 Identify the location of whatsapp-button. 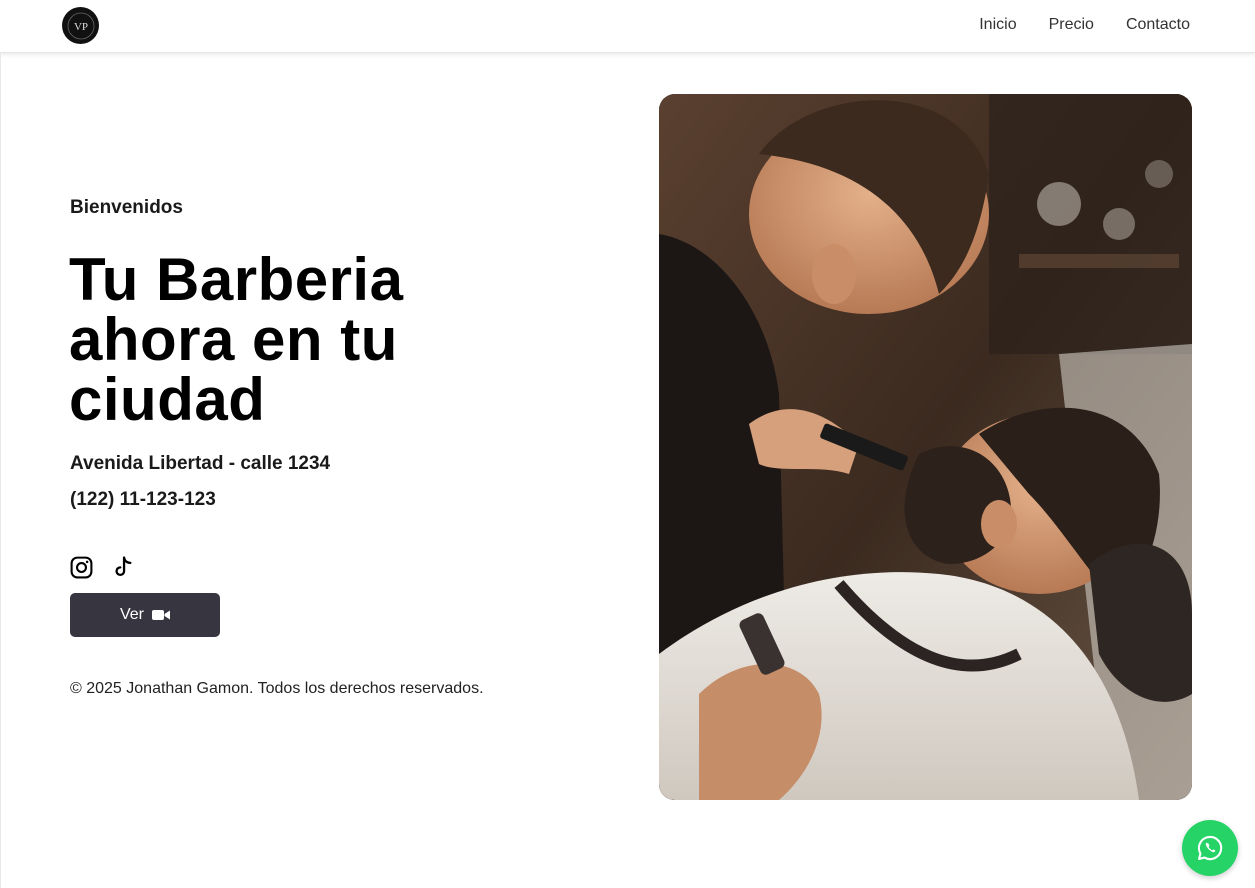
(1210, 848).